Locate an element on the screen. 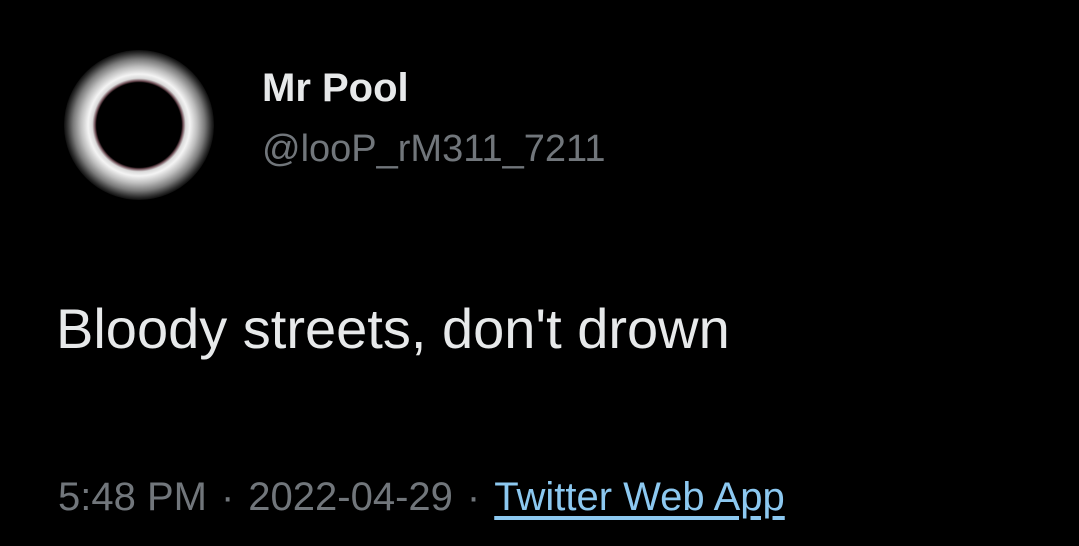 This screenshot has width=1079, height=546. author-handle: @looP_rM311_7211 is located at coordinates (434, 149).